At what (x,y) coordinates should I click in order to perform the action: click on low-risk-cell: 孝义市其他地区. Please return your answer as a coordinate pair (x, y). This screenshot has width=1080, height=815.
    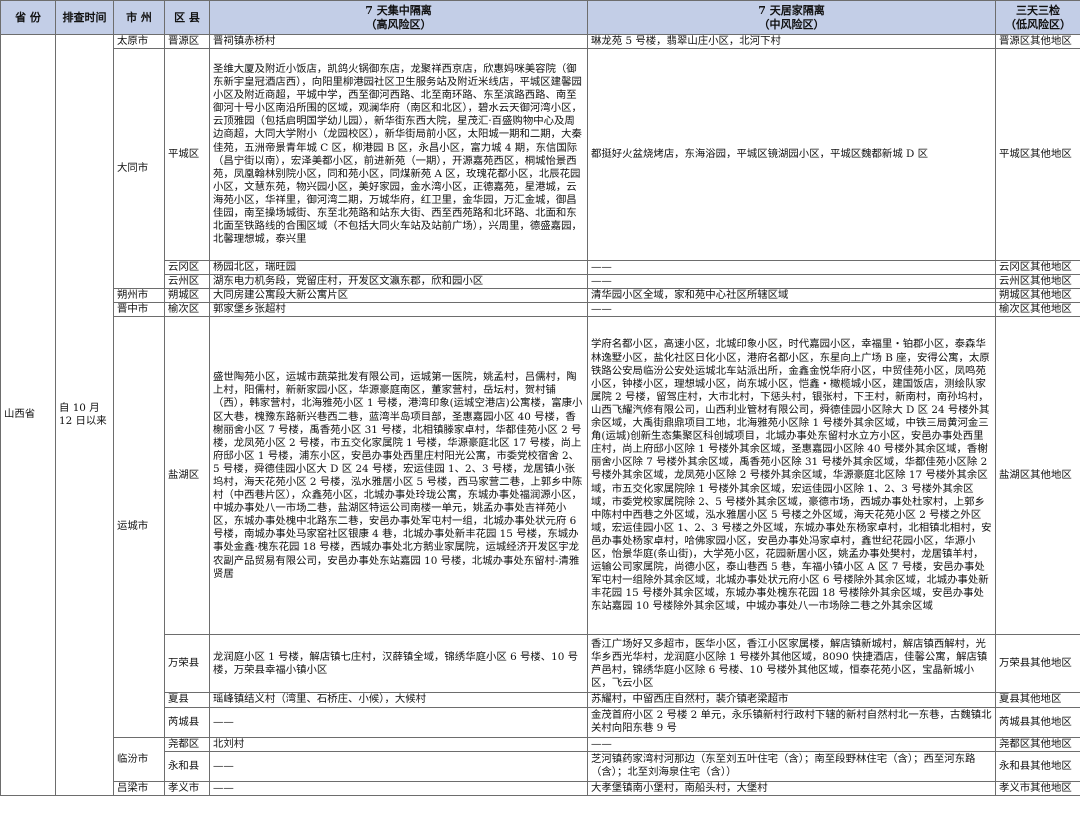
    Looking at the image, I should click on (1037, 788).